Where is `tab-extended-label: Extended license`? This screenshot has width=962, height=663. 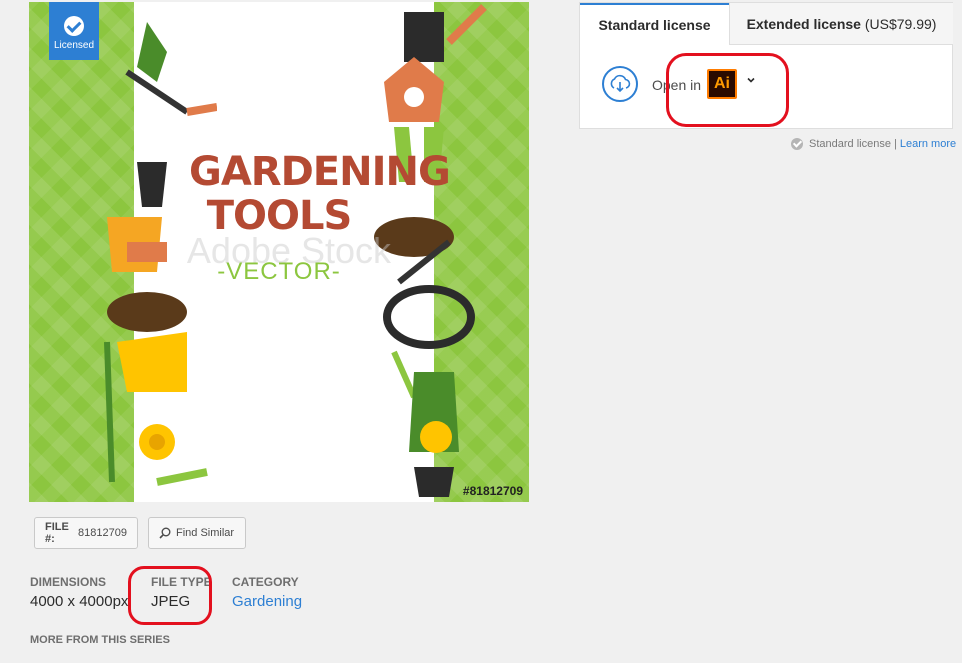
tab-extended-label: Extended license is located at coordinates (803, 24).